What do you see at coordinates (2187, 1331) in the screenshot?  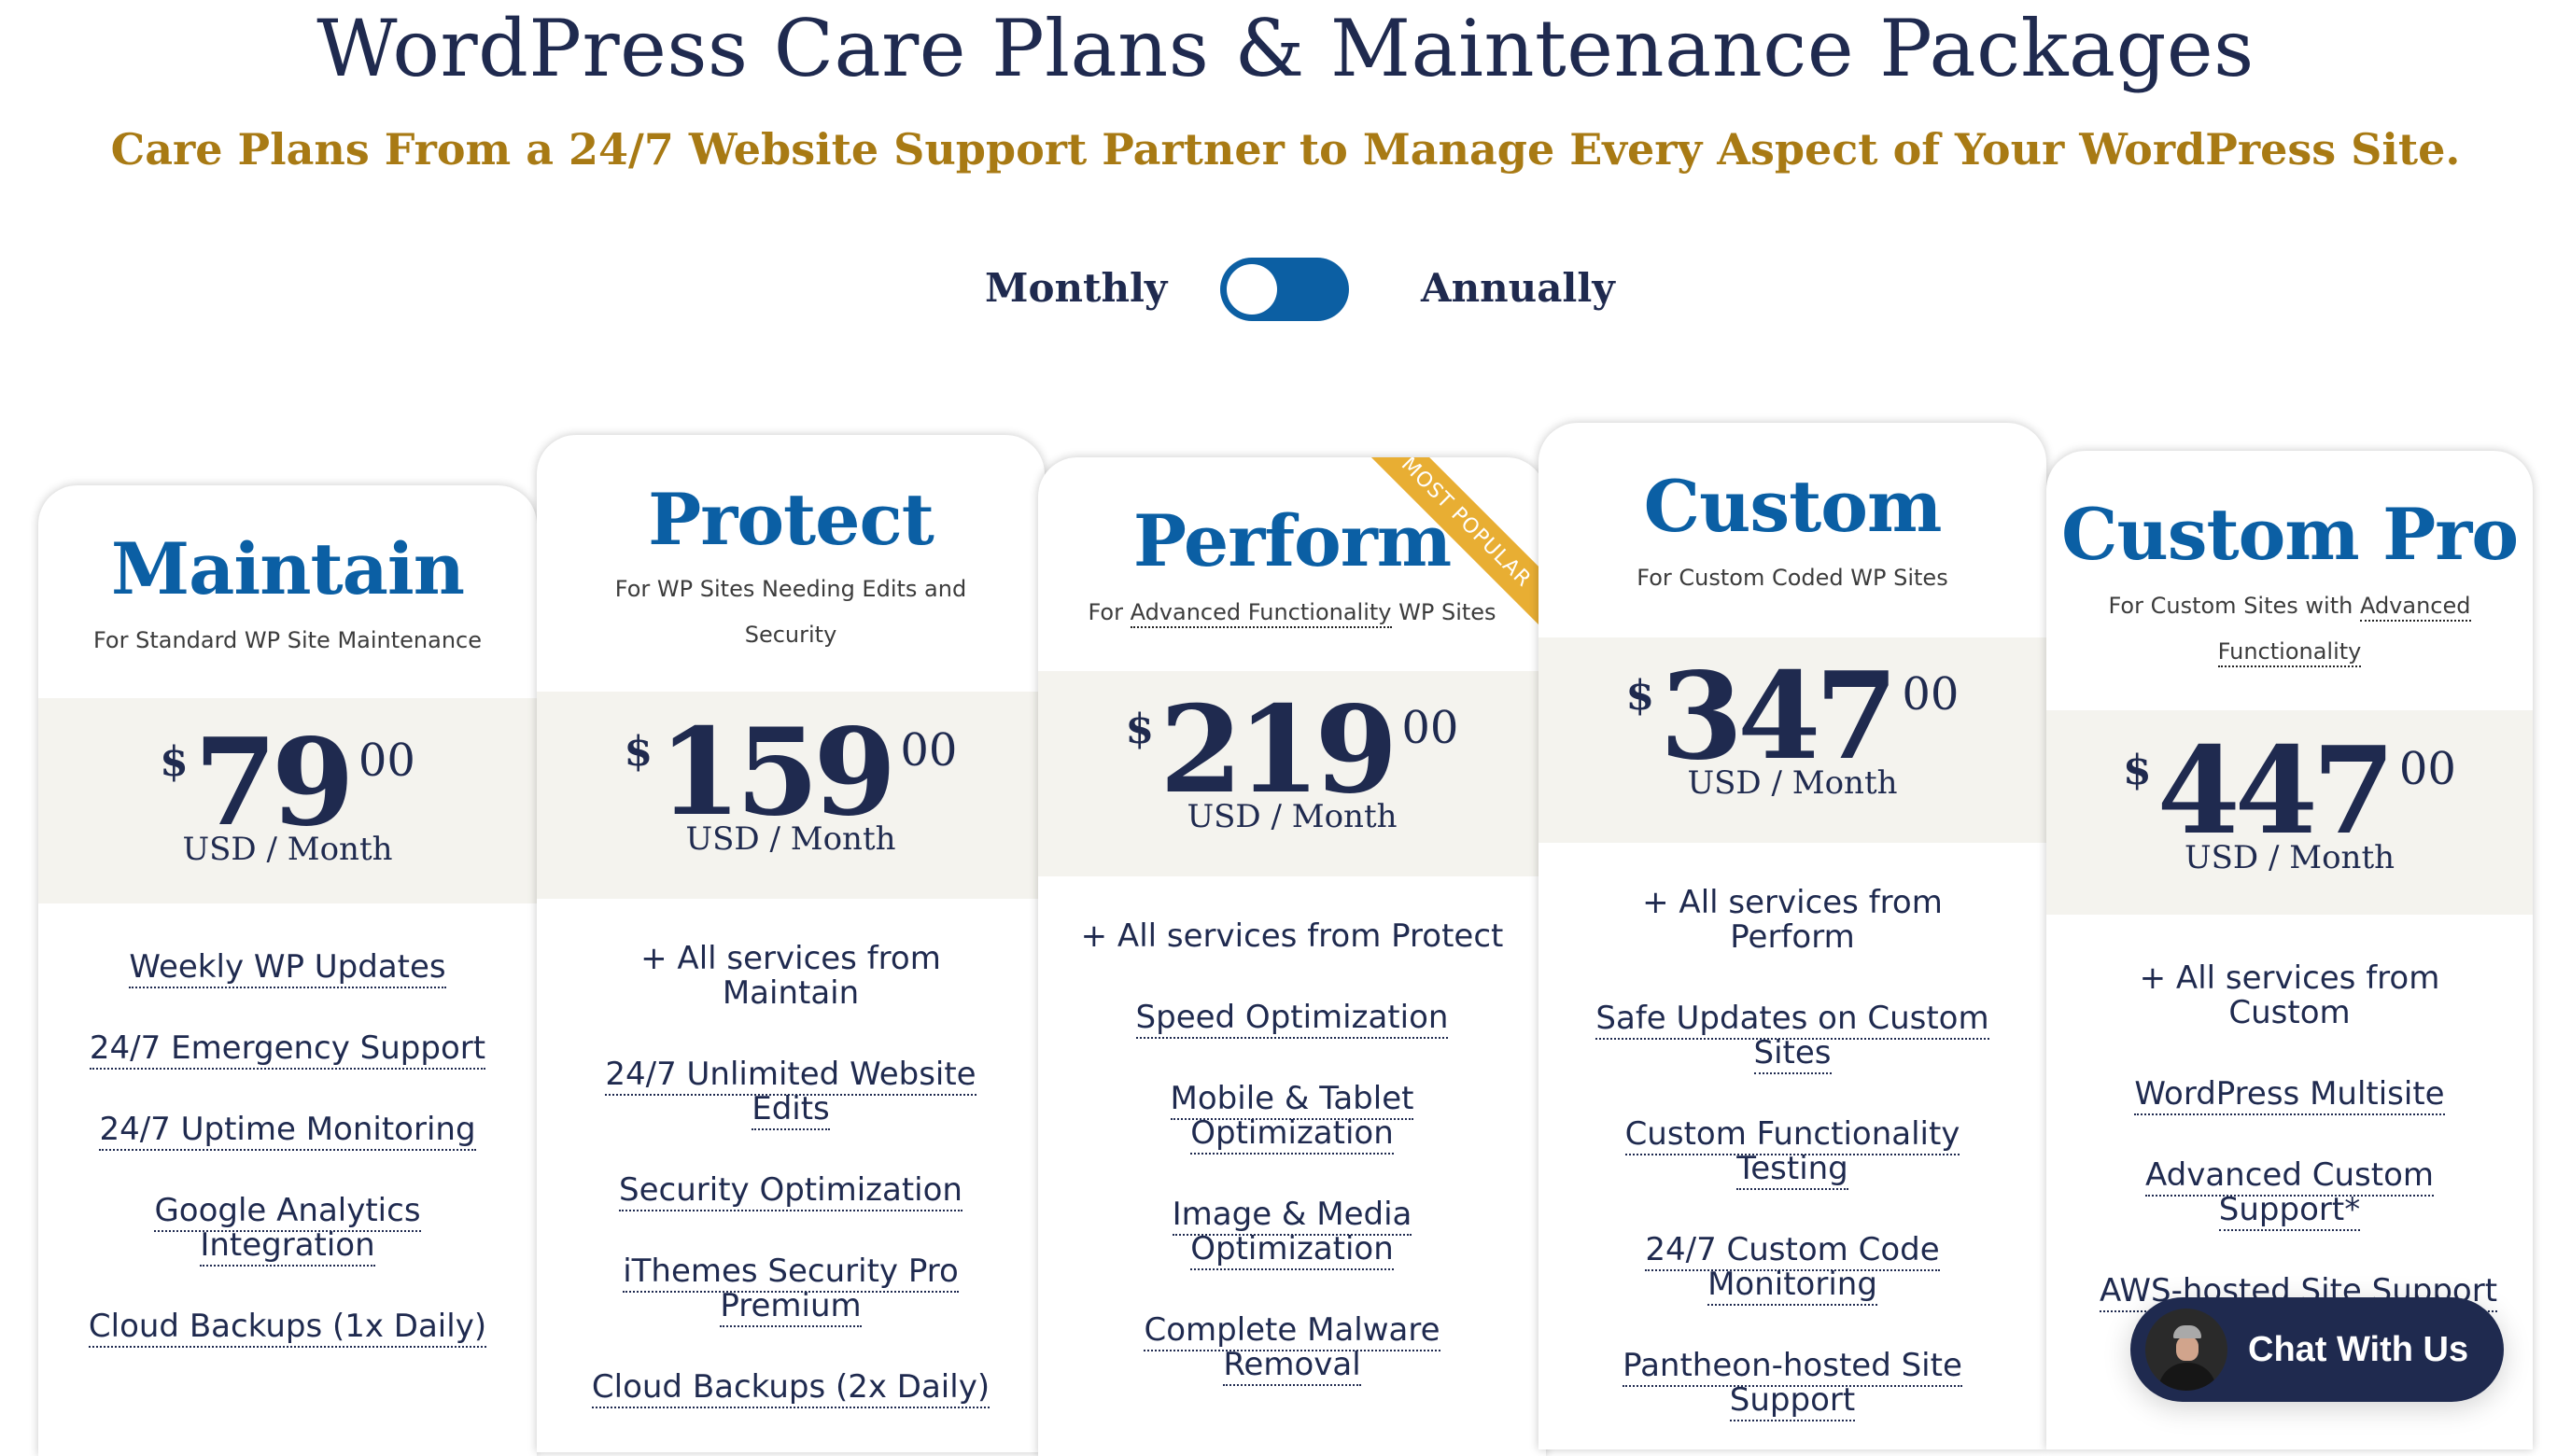 I see `avatar-cap` at bounding box center [2187, 1331].